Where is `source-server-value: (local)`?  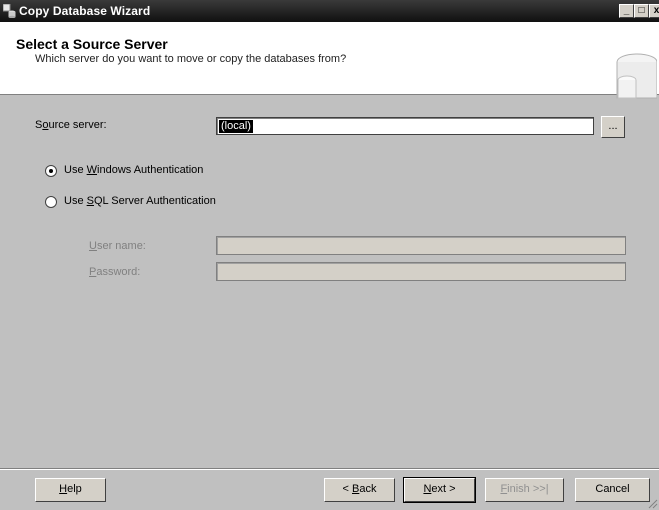 source-server-value: (local) is located at coordinates (236, 126).